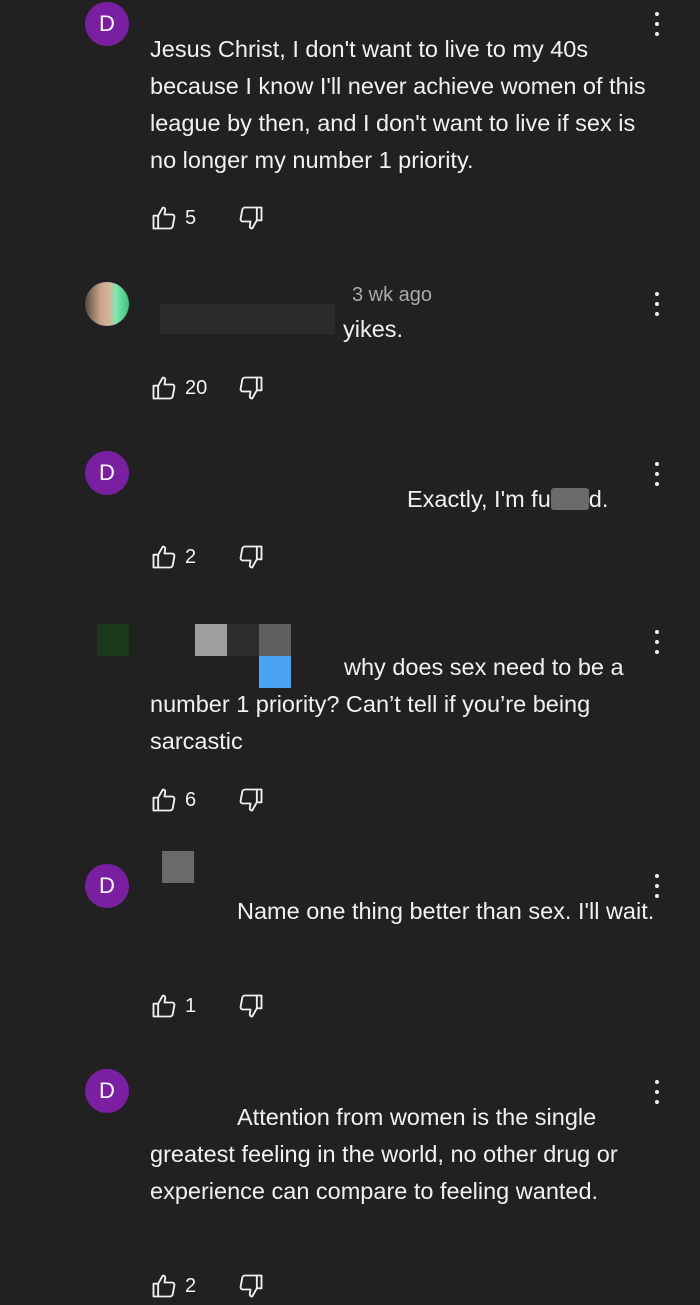 This screenshot has width=700, height=1305. I want to click on blurred-word, so click(569, 499).